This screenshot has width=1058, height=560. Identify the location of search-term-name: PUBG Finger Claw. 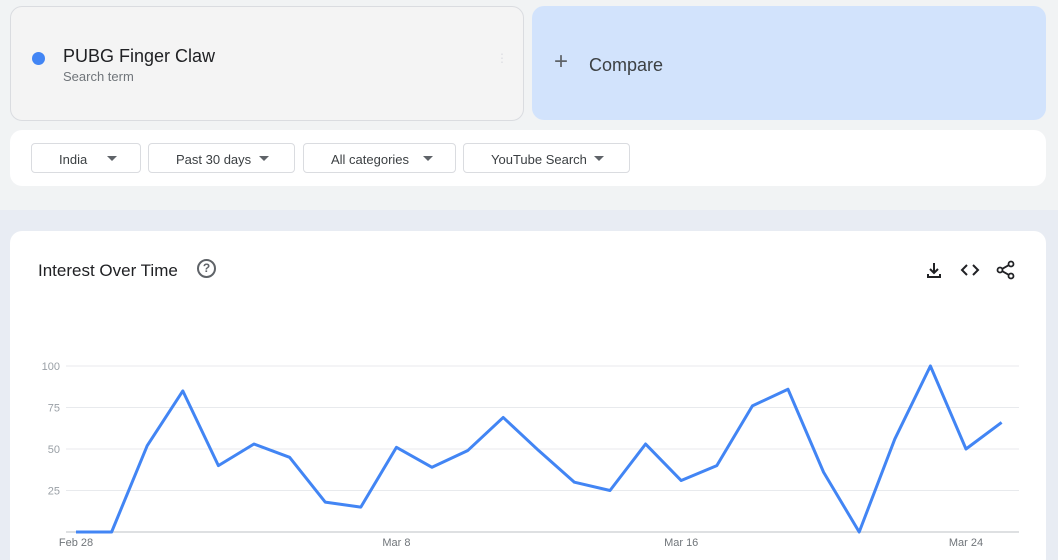
(139, 56).